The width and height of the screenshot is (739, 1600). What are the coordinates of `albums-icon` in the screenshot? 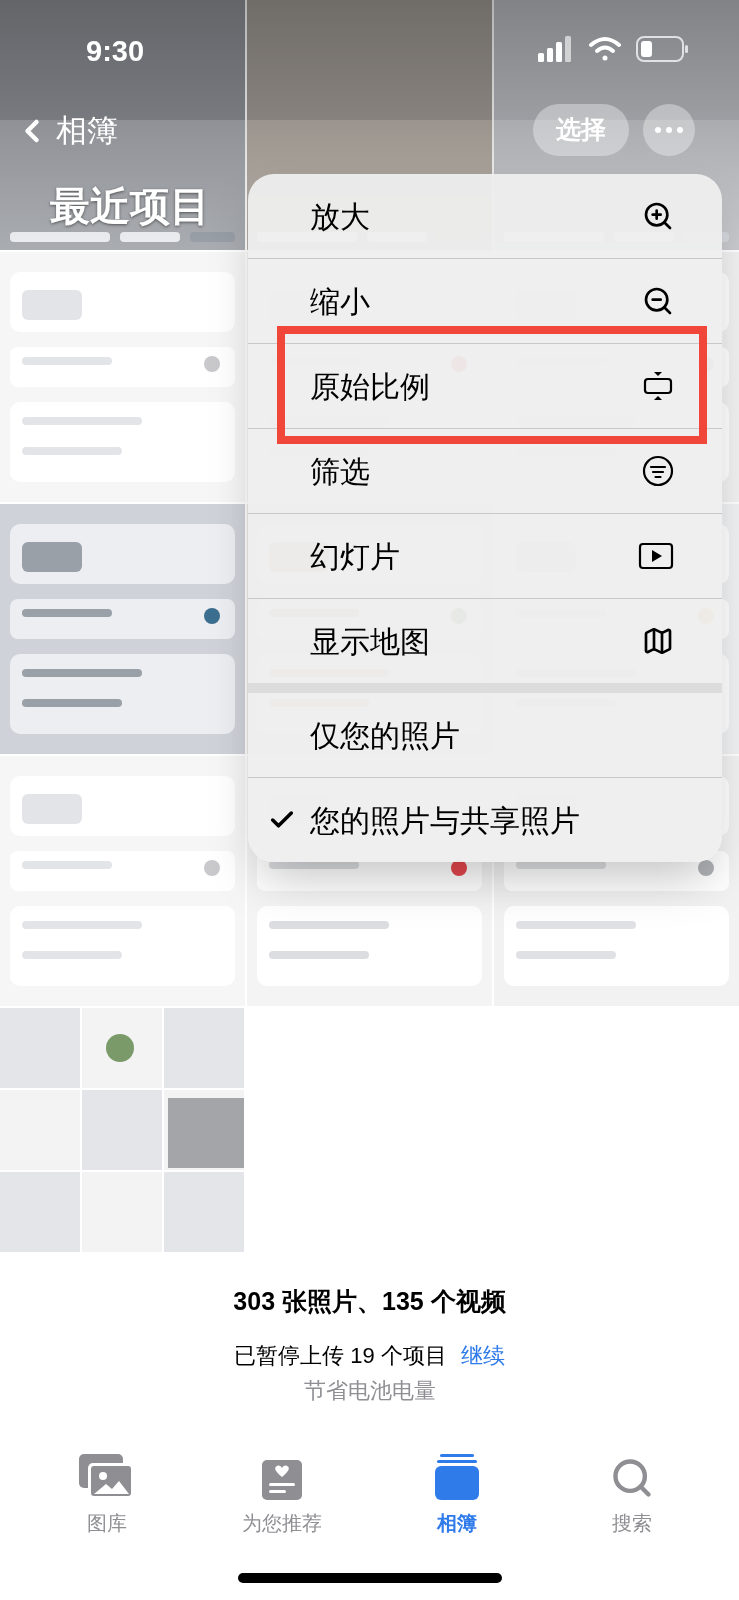 It's located at (456, 1477).